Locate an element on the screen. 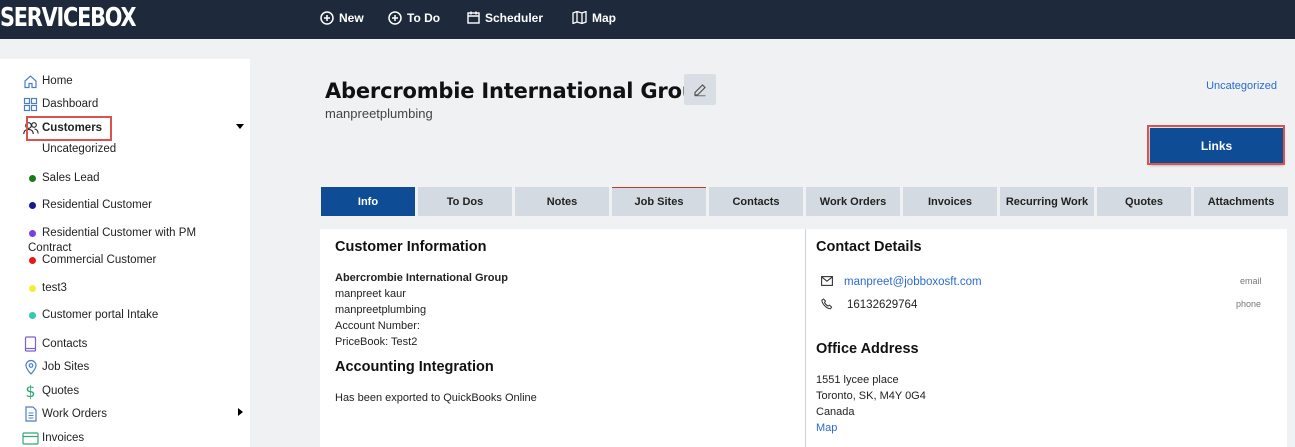 This screenshot has width=1295, height=447. contact-phone: 16132629764 is located at coordinates (882, 305).